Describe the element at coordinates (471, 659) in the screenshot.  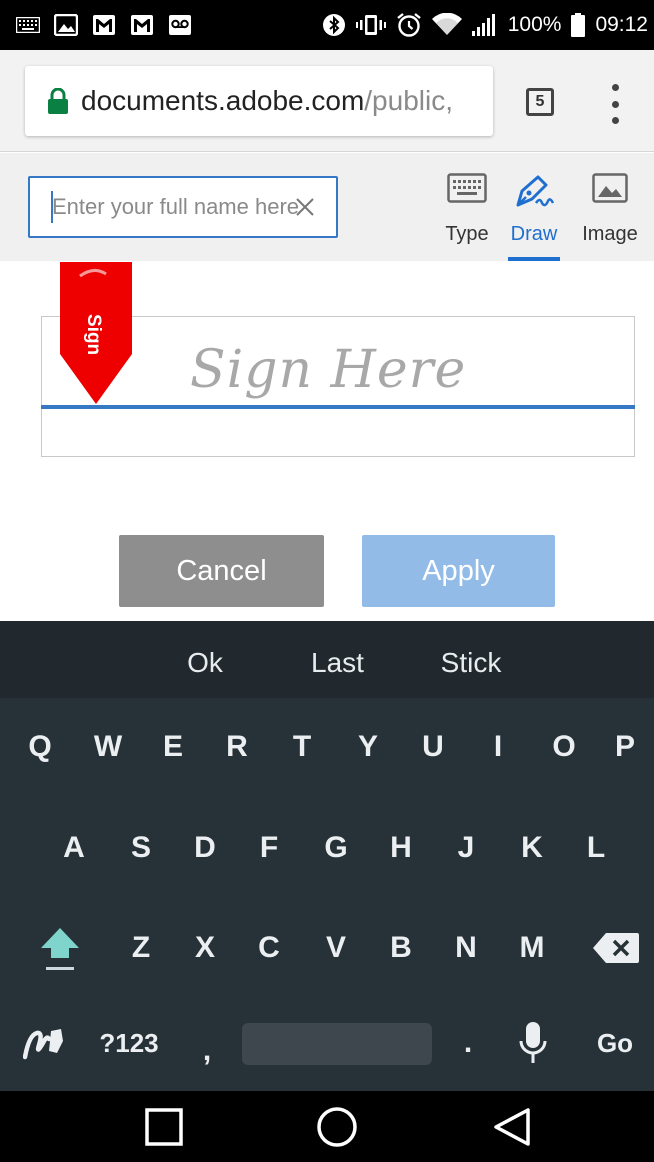
I see `suggestion-stick: Stick` at that location.